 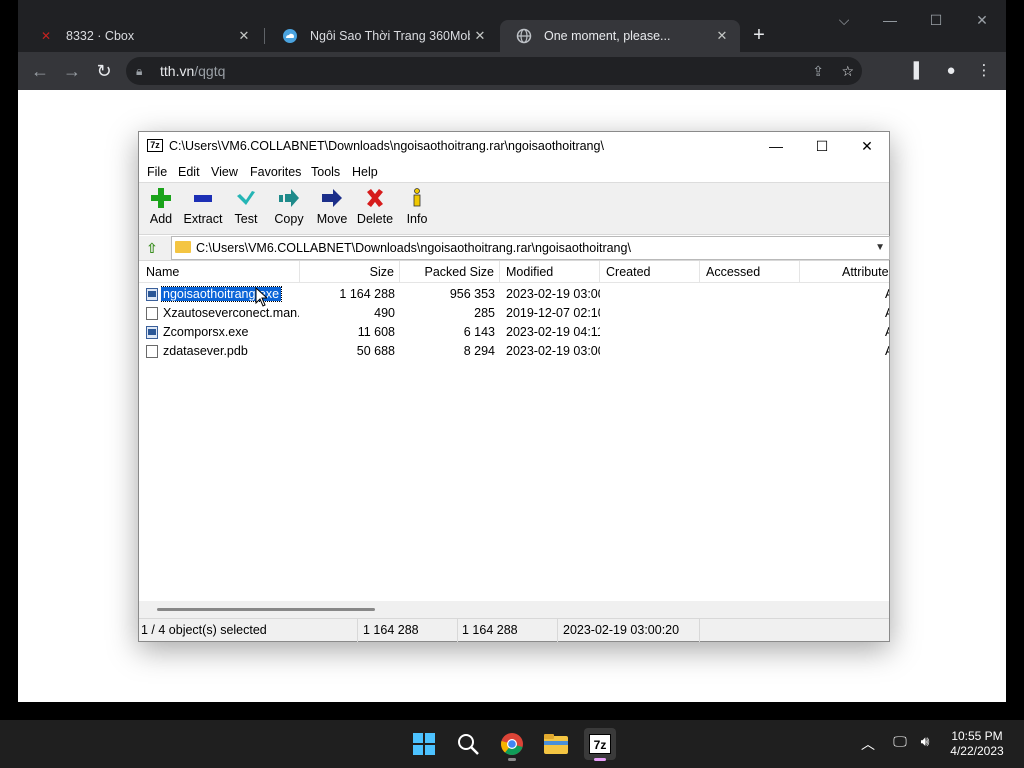 What do you see at coordinates (556, 744) in the screenshot?
I see `file-explorer-icon` at bounding box center [556, 744].